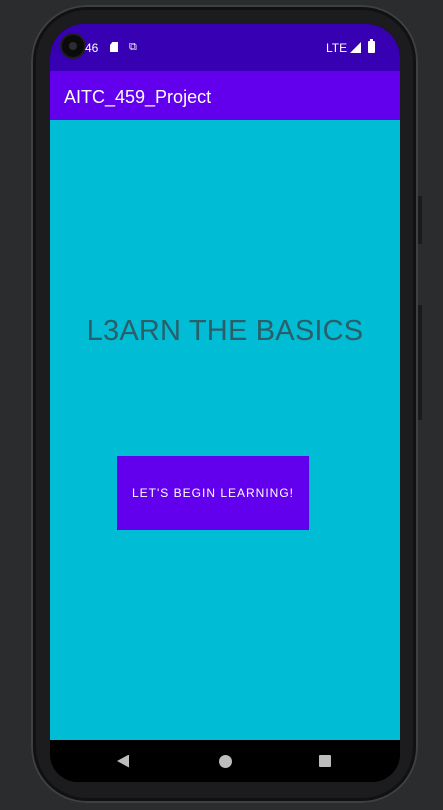  Describe the element at coordinates (225, 95) in the screenshot. I see `app-bar: AITC_459_Project` at that location.